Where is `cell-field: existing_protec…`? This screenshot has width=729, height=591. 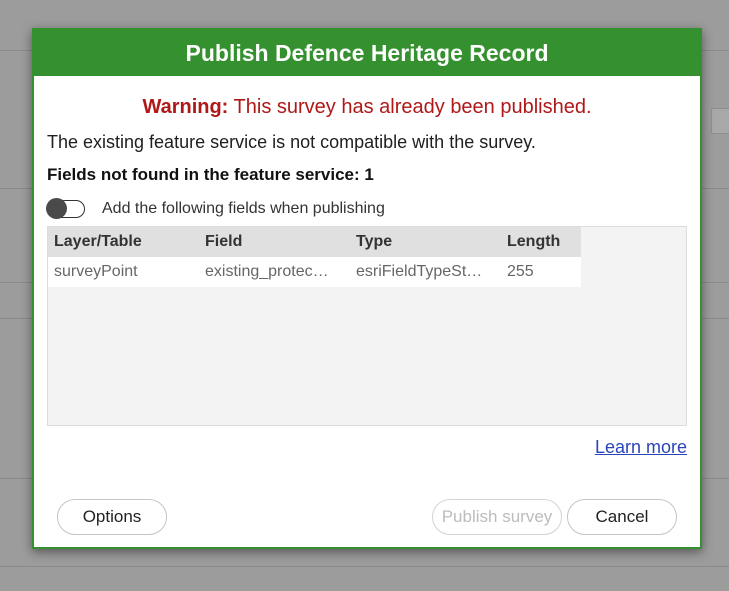 cell-field: existing_protec… is located at coordinates (267, 271).